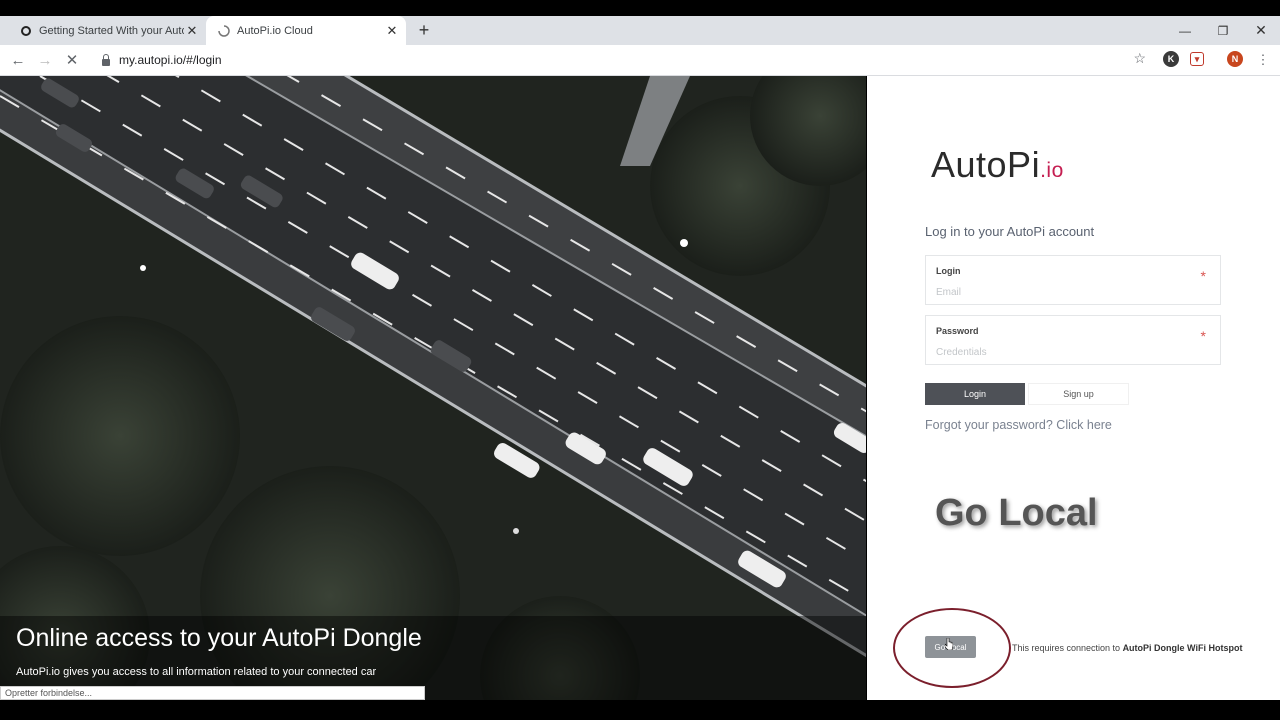  What do you see at coordinates (170, 60) in the screenshot?
I see `url-text: my.autopi.io/#/login` at bounding box center [170, 60].